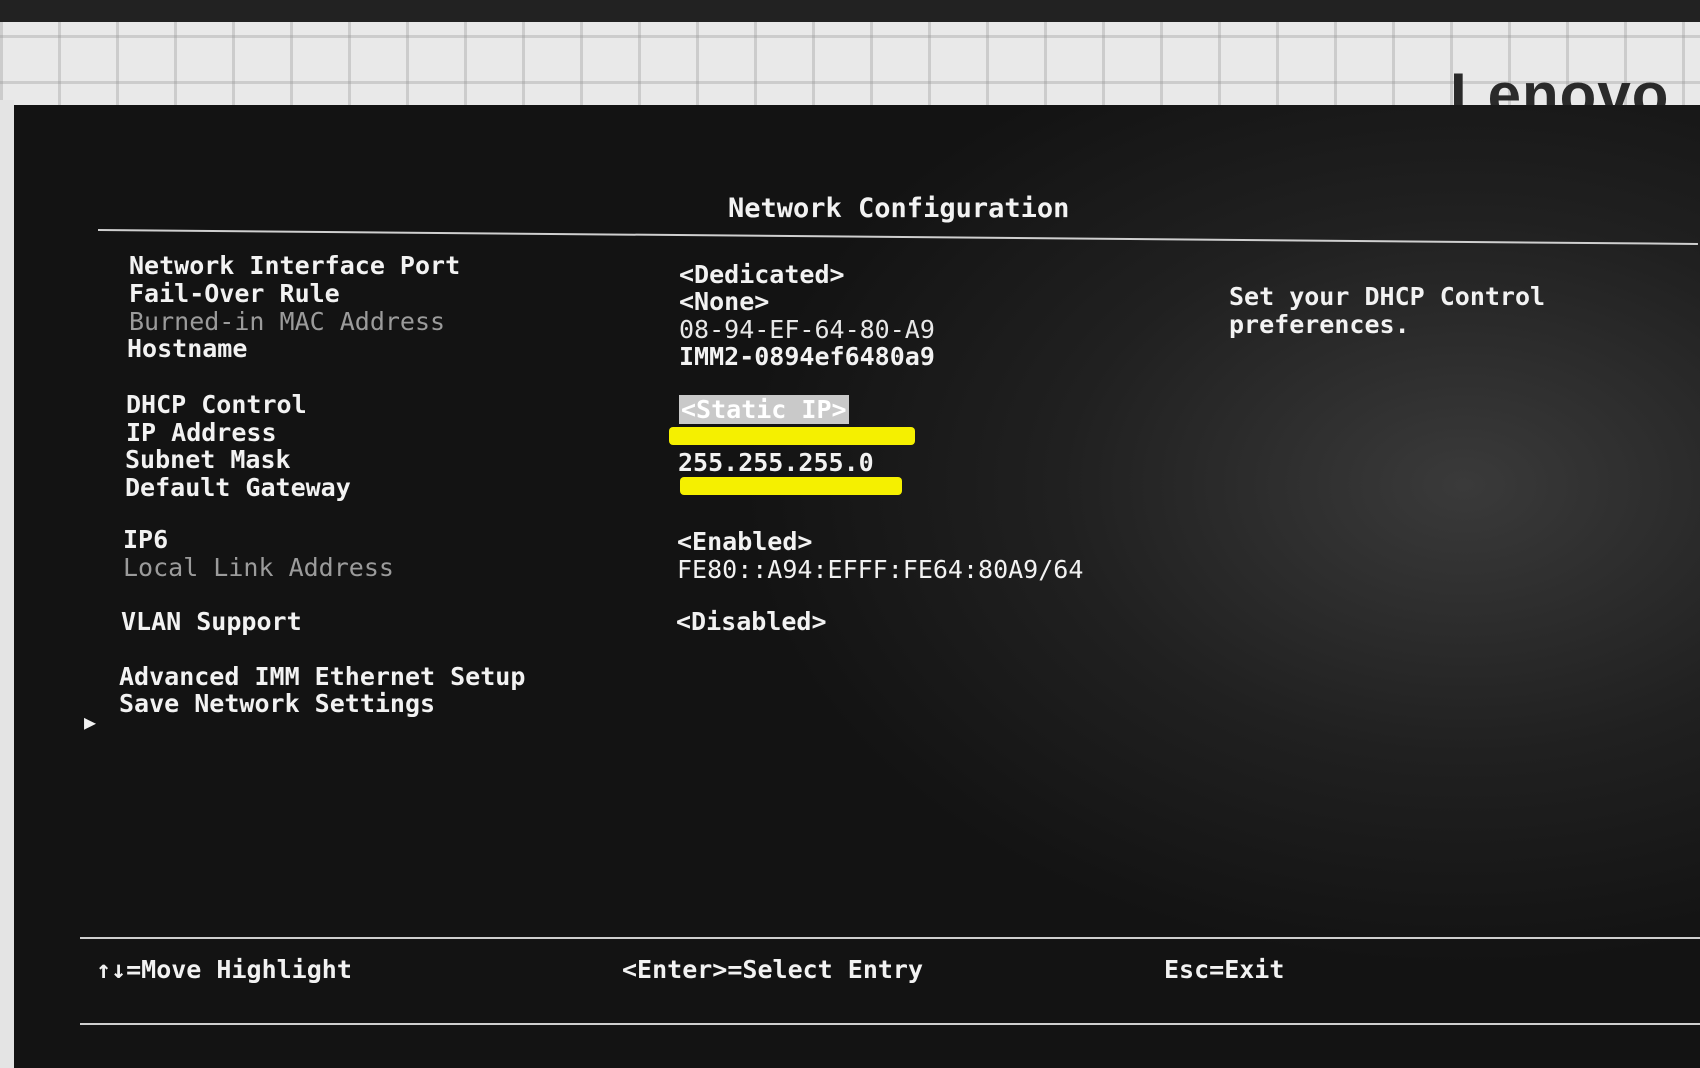 The height and width of the screenshot is (1068, 1700). I want to click on value-vlan-support: <Disabled>, so click(751, 621).